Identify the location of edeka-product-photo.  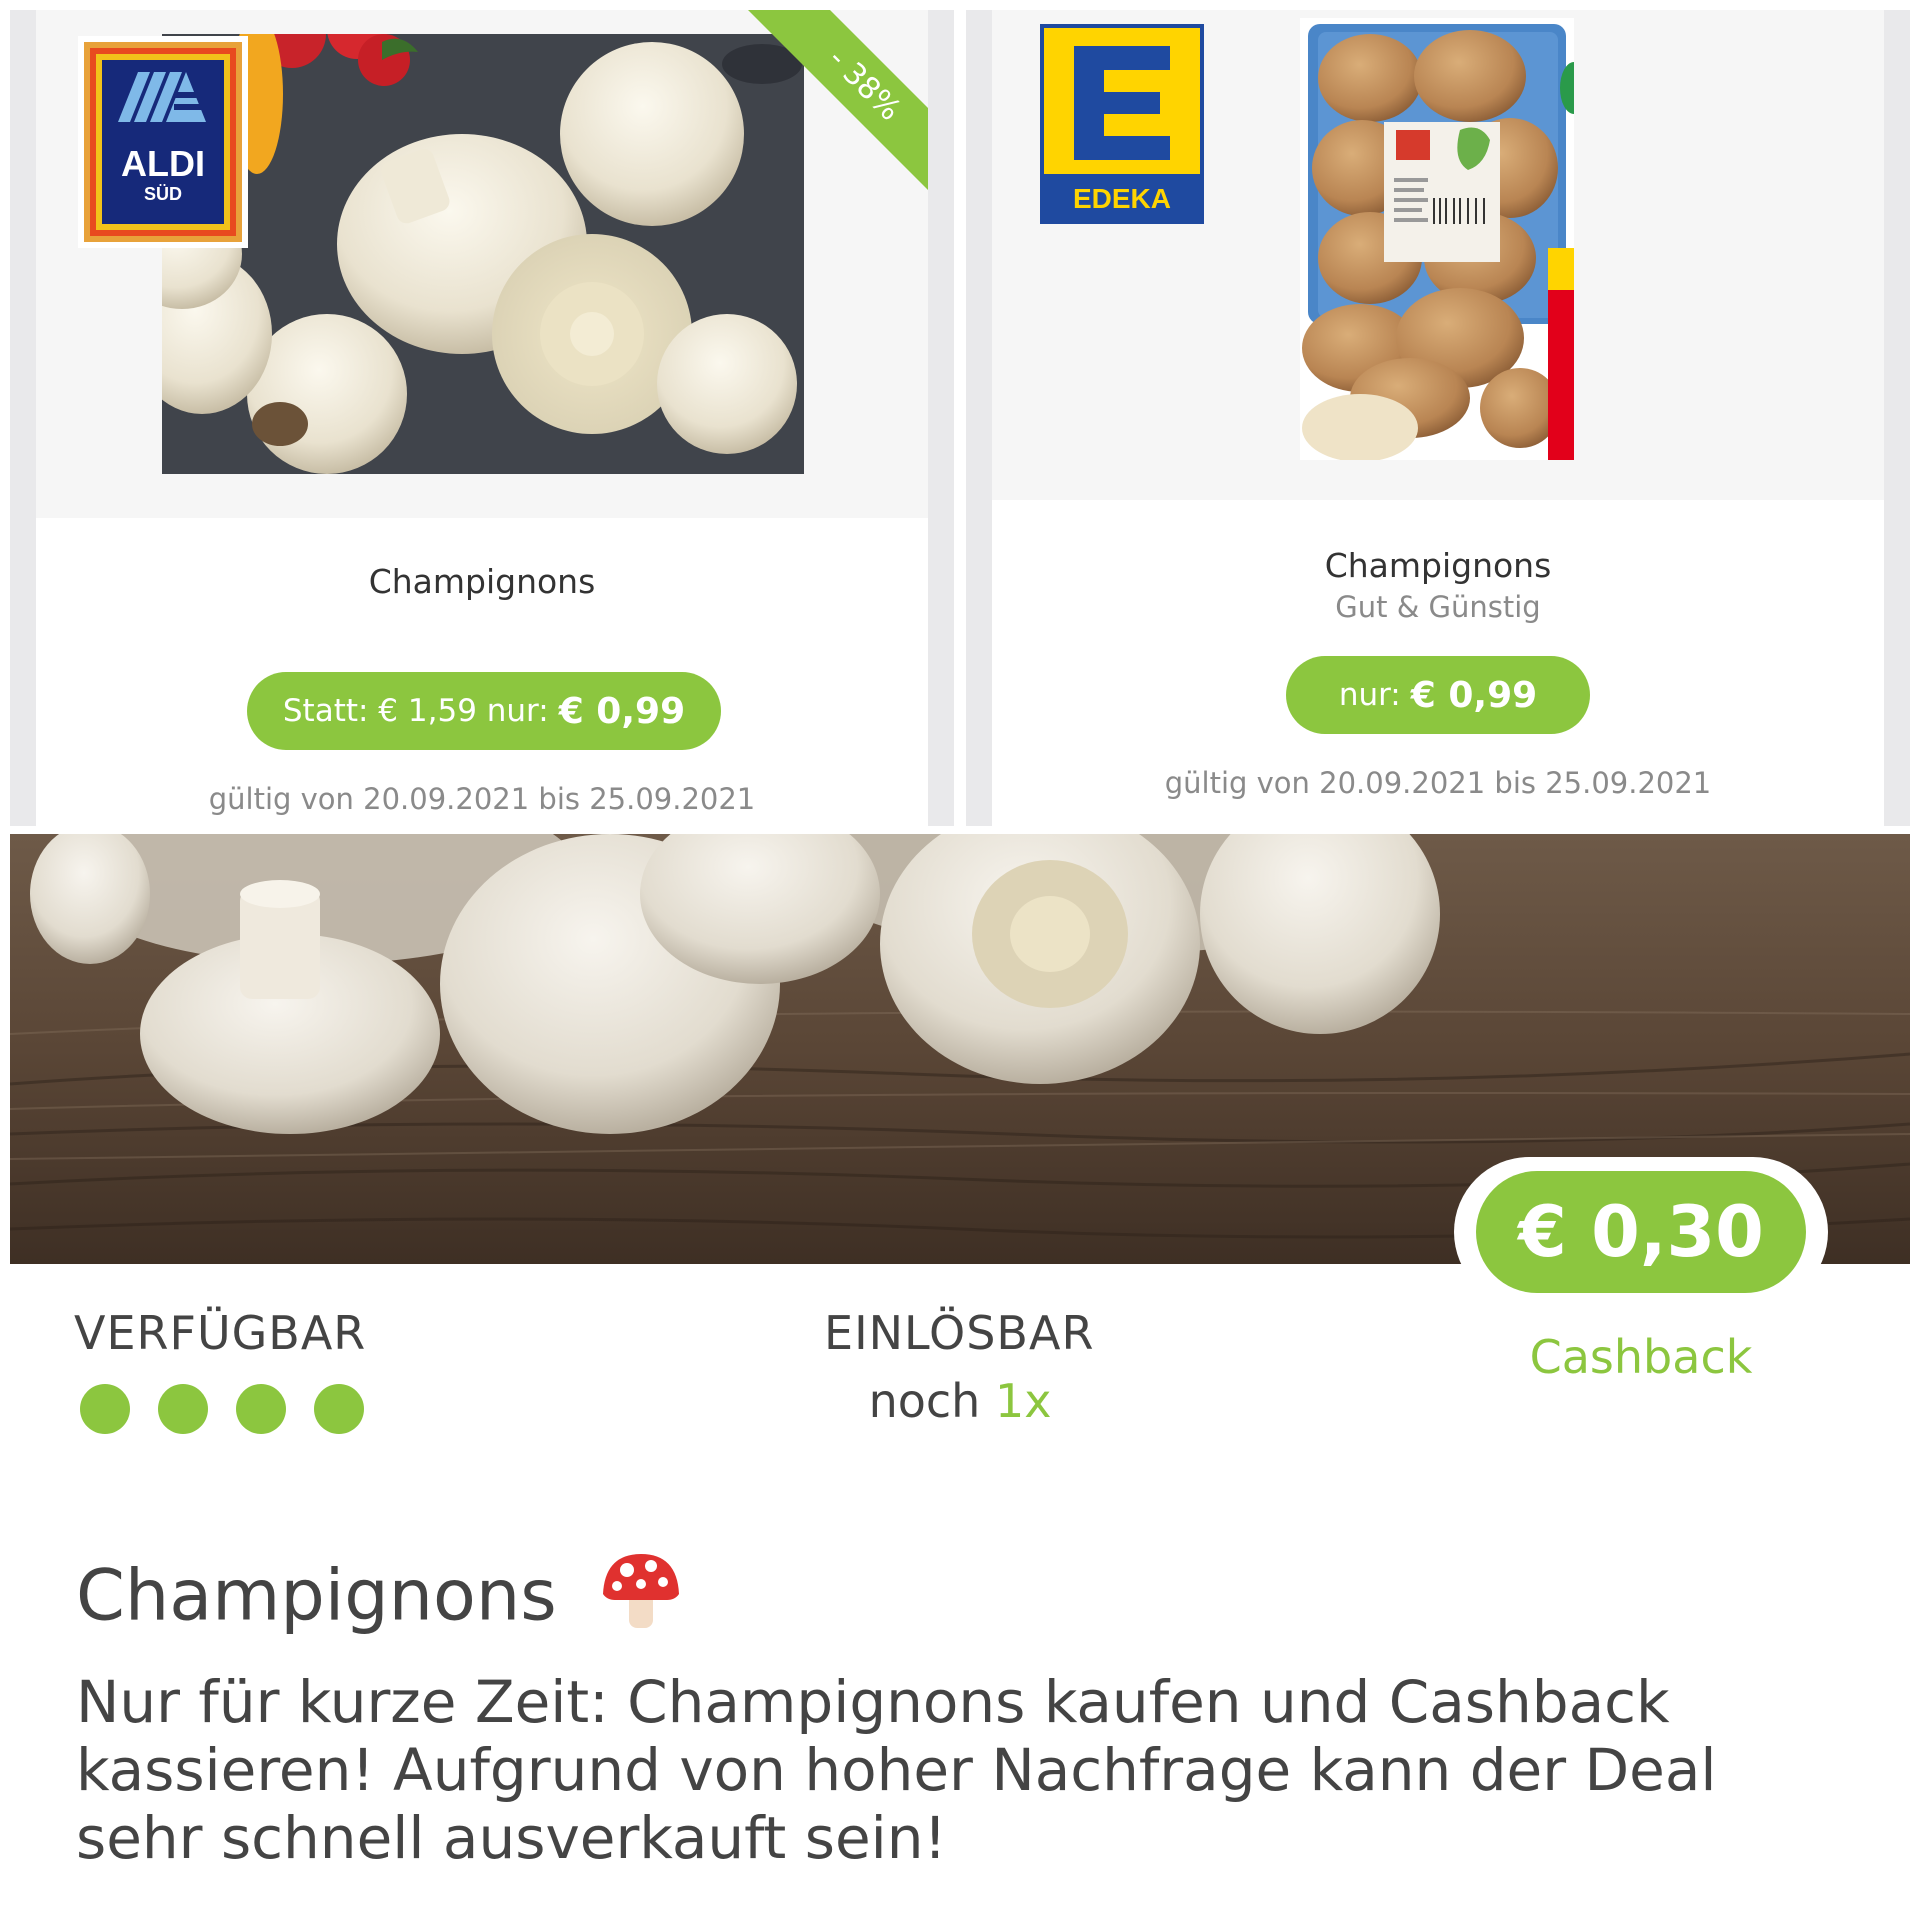
(1437, 239).